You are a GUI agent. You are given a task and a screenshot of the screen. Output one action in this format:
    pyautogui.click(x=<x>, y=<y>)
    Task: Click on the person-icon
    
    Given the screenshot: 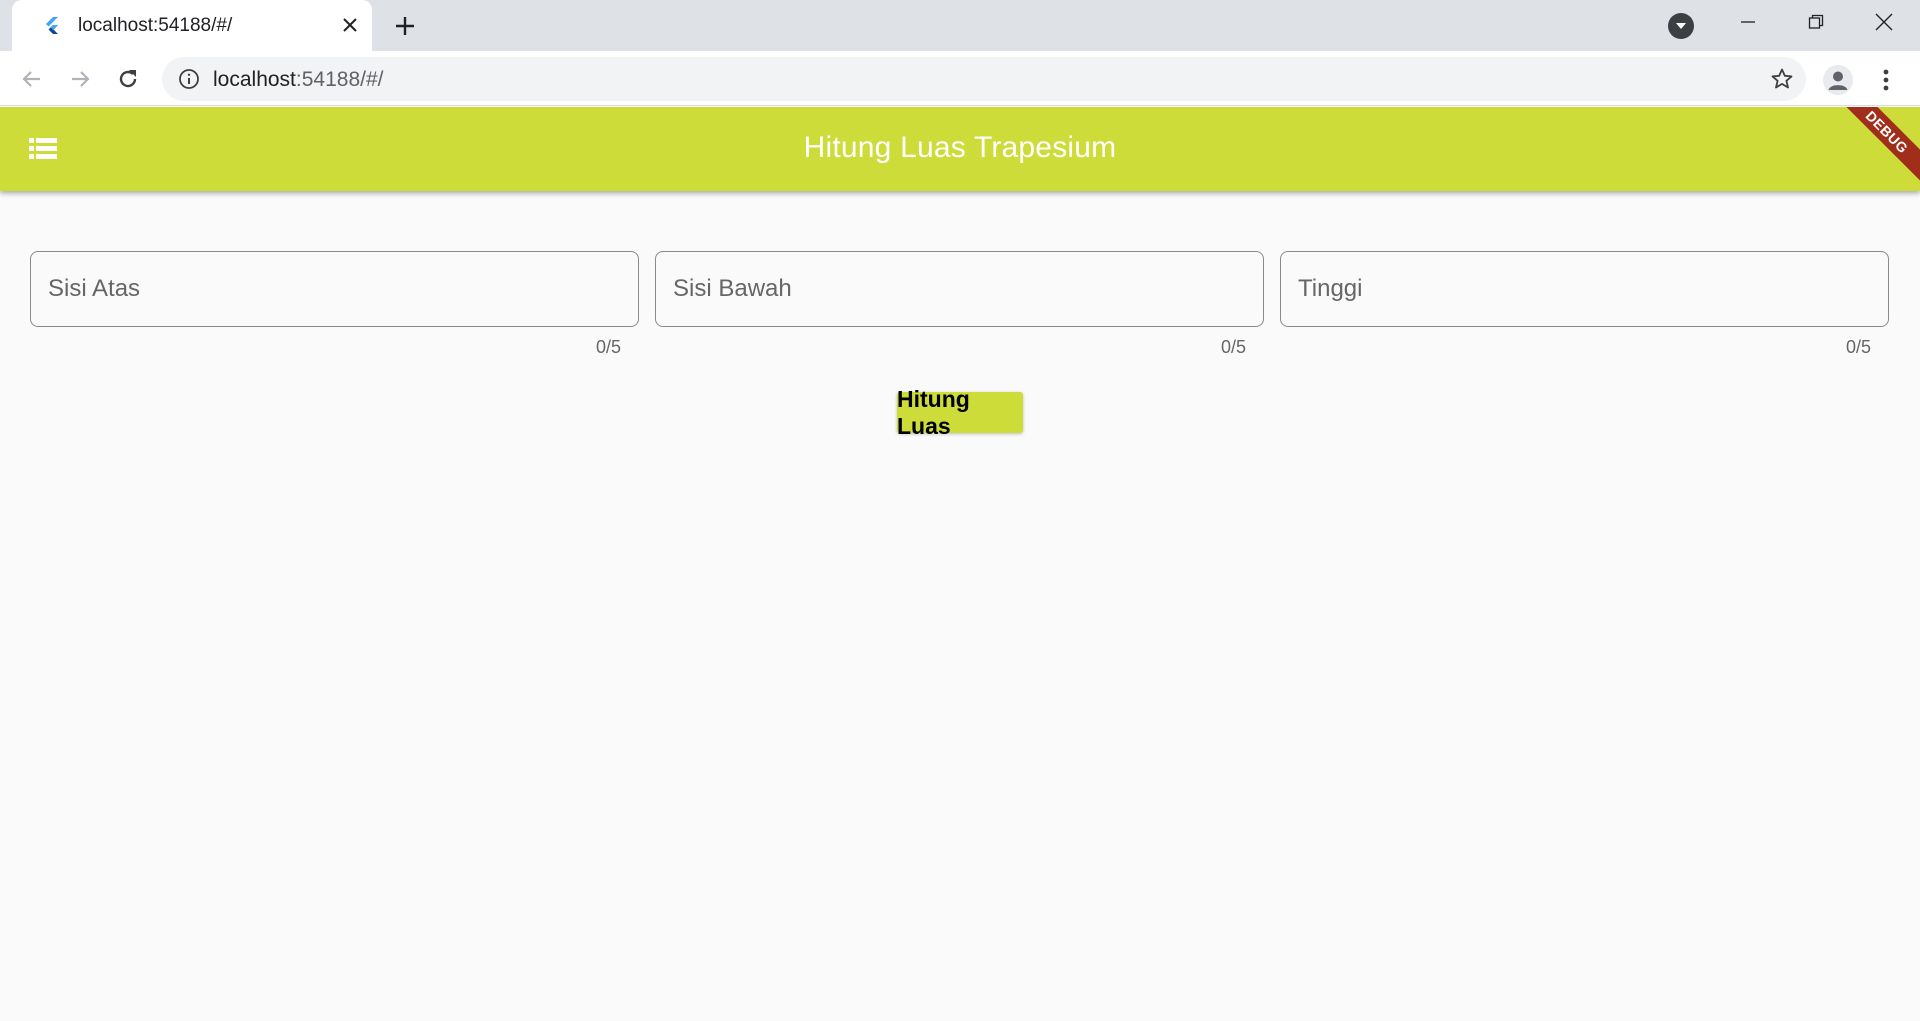 What is the action you would take?
    pyautogui.click(x=1838, y=80)
    